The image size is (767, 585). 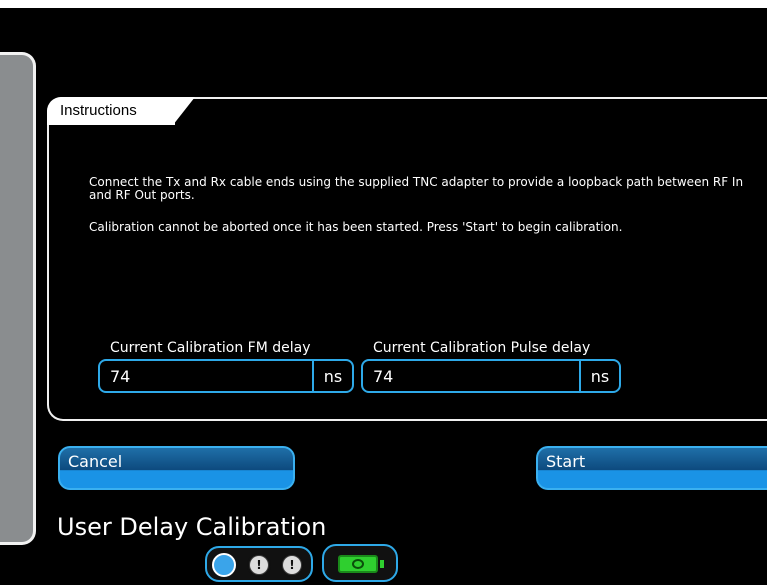 I want to click on instructions-tab: Instructions, so click(x=111, y=111).